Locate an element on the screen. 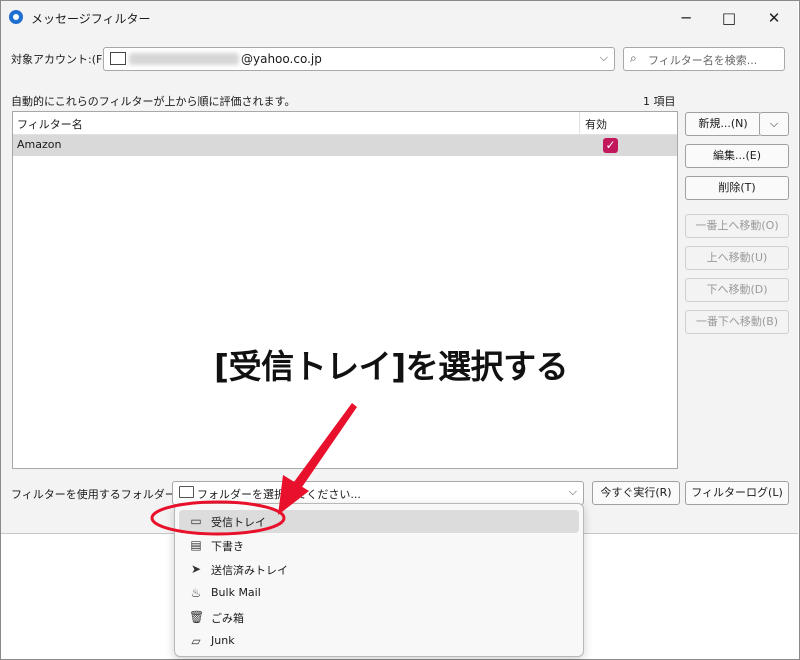  callout-arrow-shaft is located at coordinates (324, 446).